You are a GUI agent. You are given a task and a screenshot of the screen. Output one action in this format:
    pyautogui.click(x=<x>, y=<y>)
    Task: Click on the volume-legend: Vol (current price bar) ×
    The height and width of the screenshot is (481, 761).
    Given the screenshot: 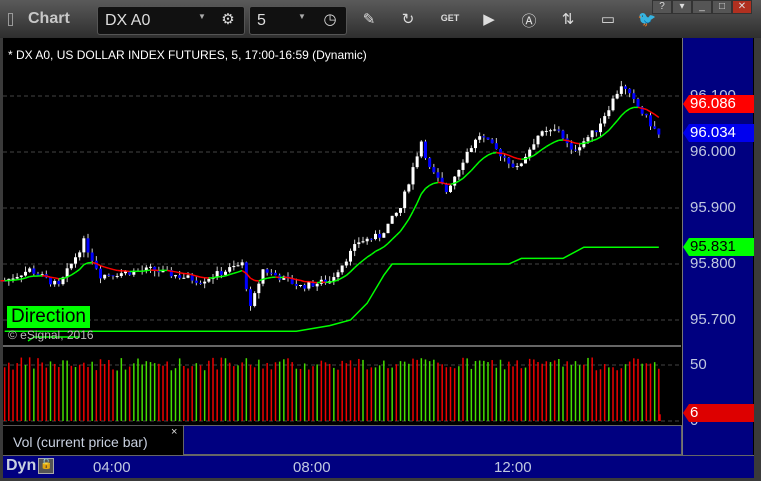 What is the action you would take?
    pyautogui.click(x=93, y=440)
    